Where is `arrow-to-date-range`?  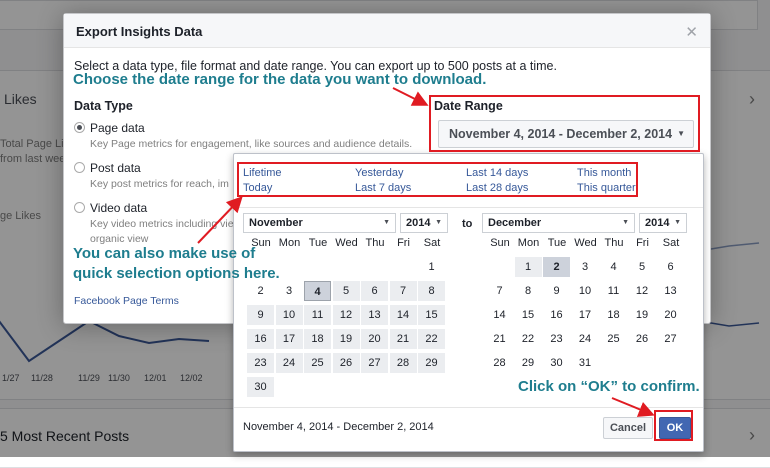
arrow-to-date-range is located at coordinates (410, 96).